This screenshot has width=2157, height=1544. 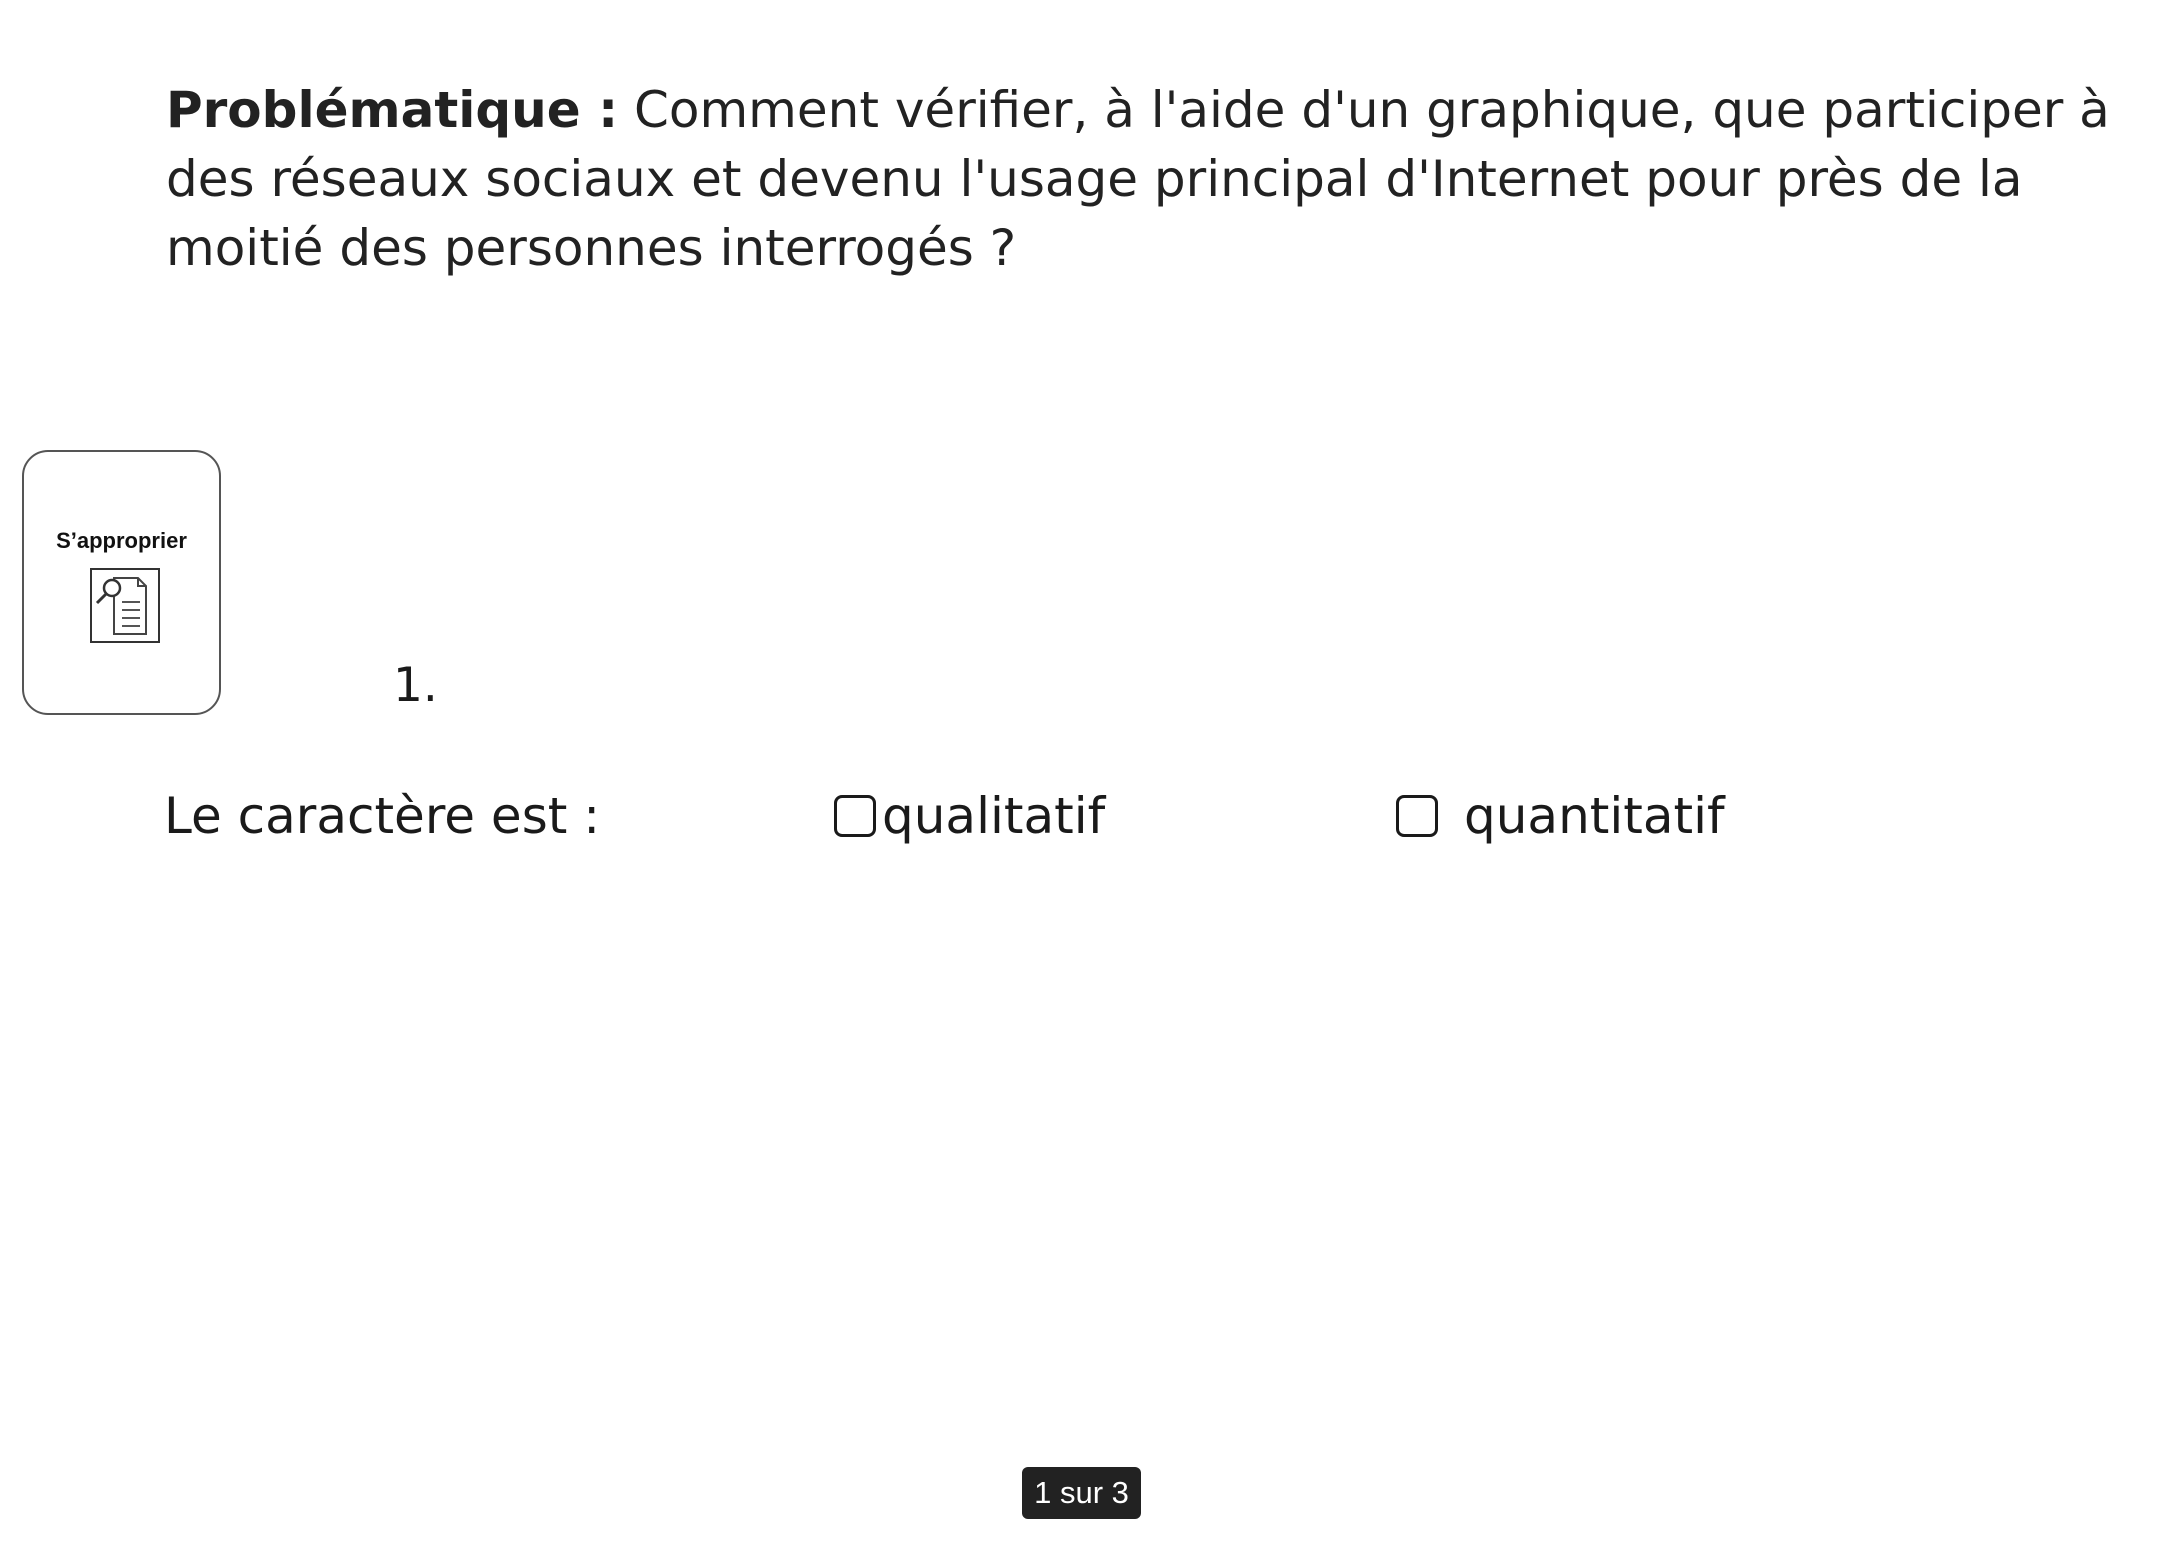 What do you see at coordinates (1081, 1493) in the screenshot?
I see `page-indicator: 1 sur 3` at bounding box center [1081, 1493].